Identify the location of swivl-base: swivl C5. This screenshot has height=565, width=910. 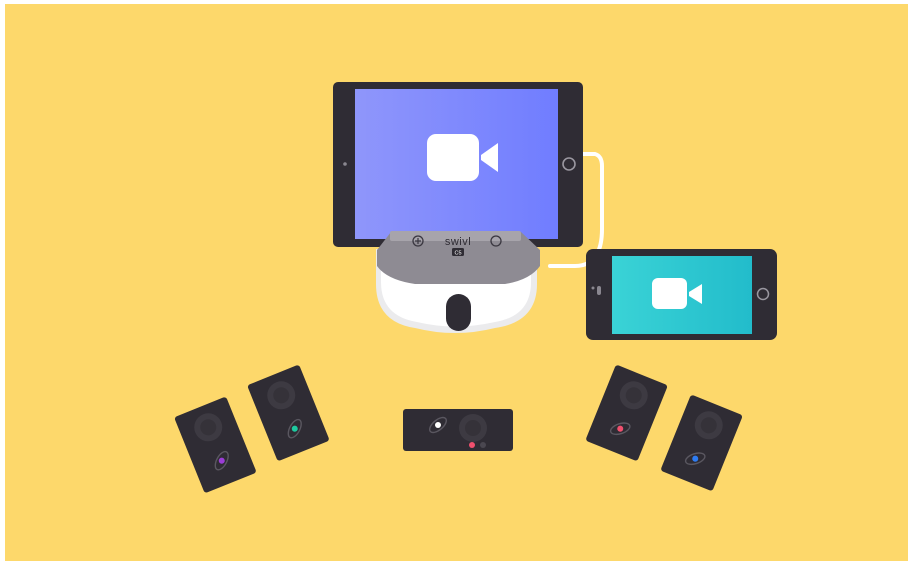
(458, 282).